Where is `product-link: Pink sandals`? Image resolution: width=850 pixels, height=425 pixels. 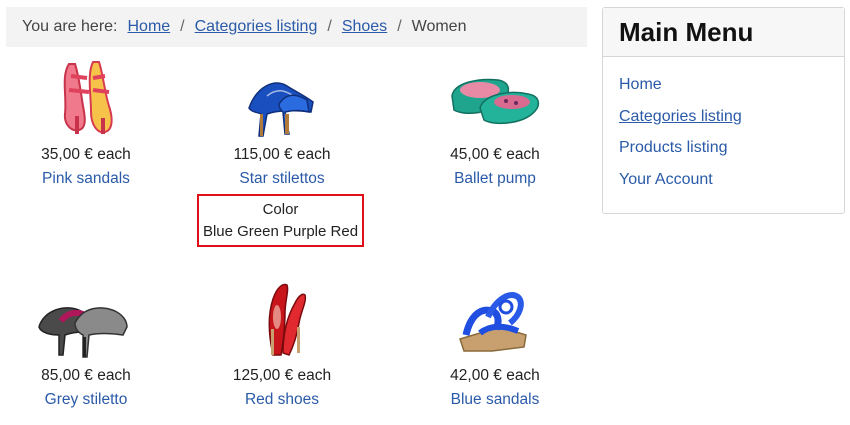
product-link: Pink sandals is located at coordinates (86, 179).